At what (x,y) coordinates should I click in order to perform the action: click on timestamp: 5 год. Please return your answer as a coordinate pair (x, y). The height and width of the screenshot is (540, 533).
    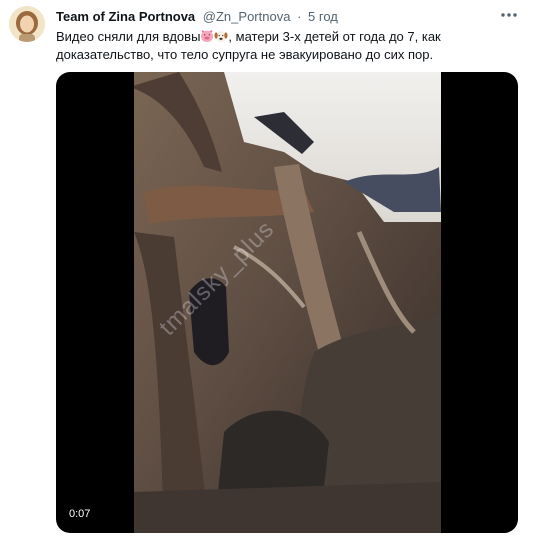
    Looking at the image, I should click on (323, 16).